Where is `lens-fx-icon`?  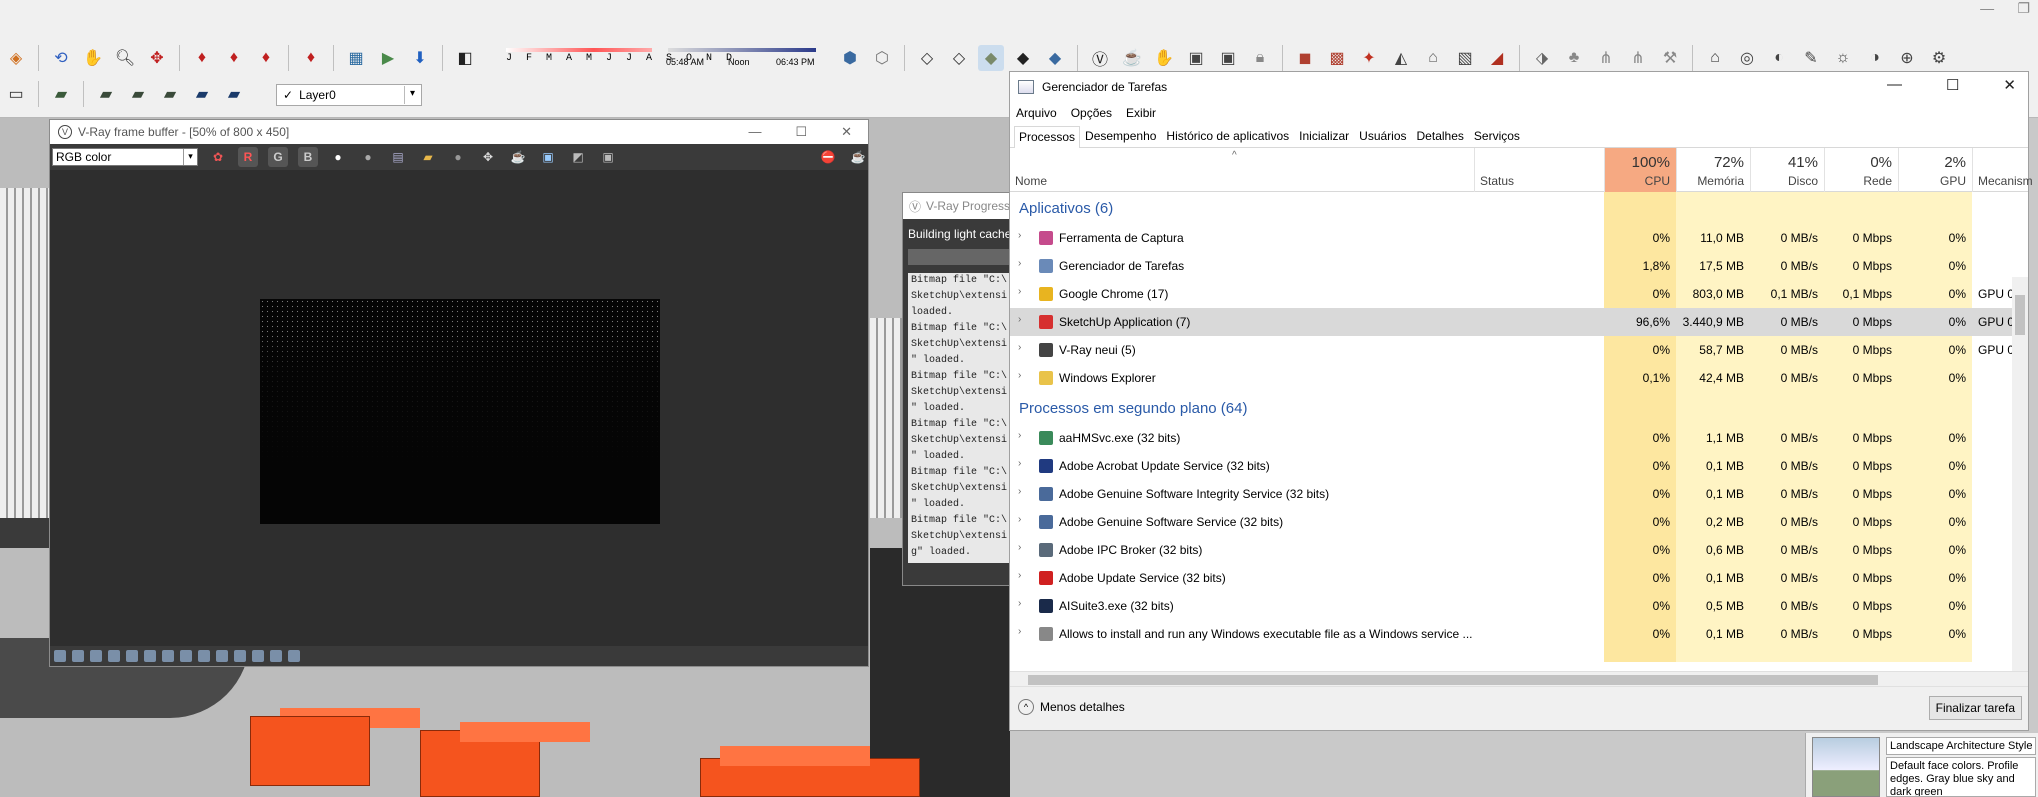 lens-fx-icon is located at coordinates (240, 656).